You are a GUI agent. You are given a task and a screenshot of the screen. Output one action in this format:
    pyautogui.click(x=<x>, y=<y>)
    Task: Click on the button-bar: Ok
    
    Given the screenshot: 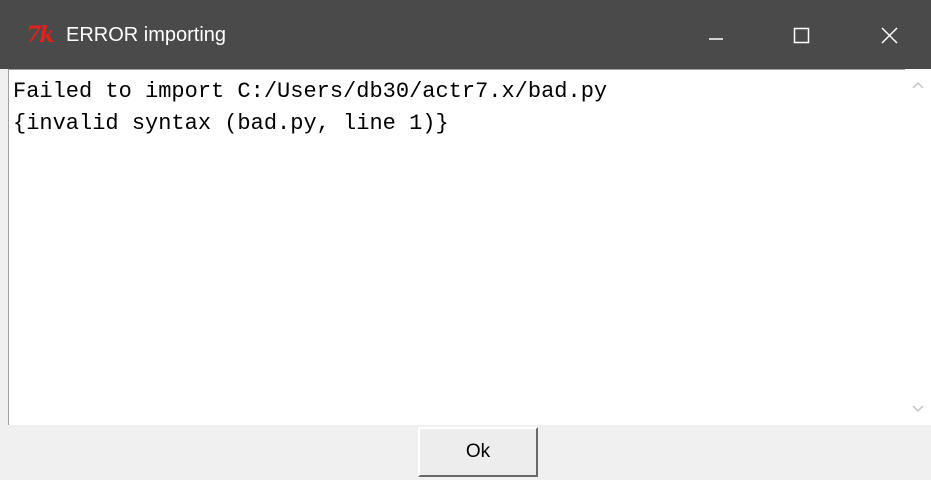 What is the action you would take?
    pyautogui.click(x=469, y=452)
    